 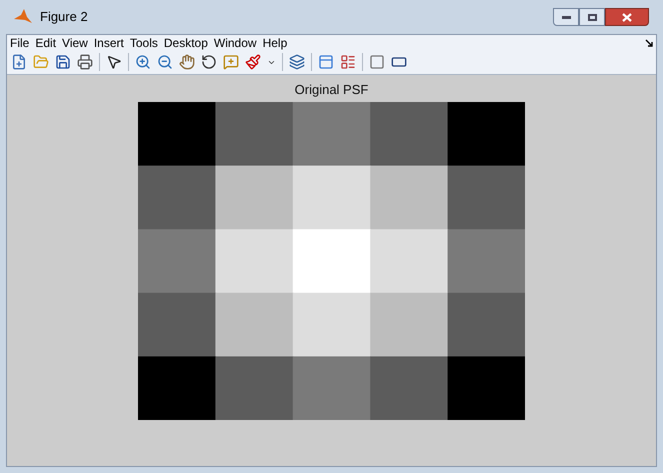 I want to click on close-button, so click(x=627, y=17).